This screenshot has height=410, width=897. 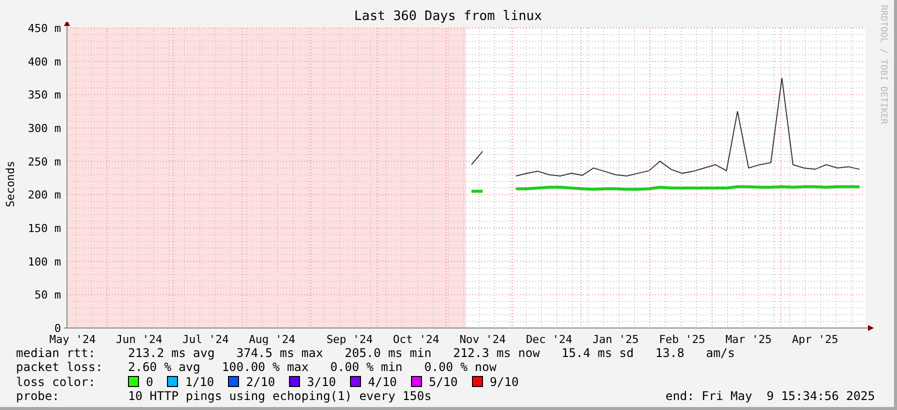 What do you see at coordinates (44, 161) in the screenshot?
I see `y-tick-label: 250 m` at bounding box center [44, 161].